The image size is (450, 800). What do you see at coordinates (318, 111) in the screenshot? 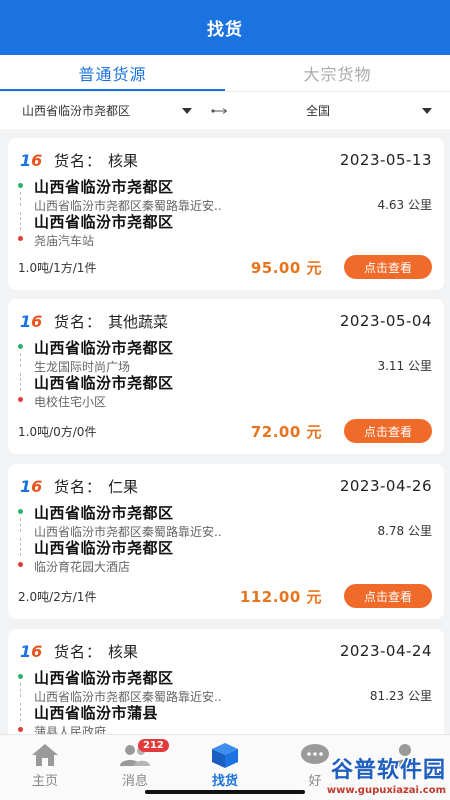
I see `destination-value: 全国` at bounding box center [318, 111].